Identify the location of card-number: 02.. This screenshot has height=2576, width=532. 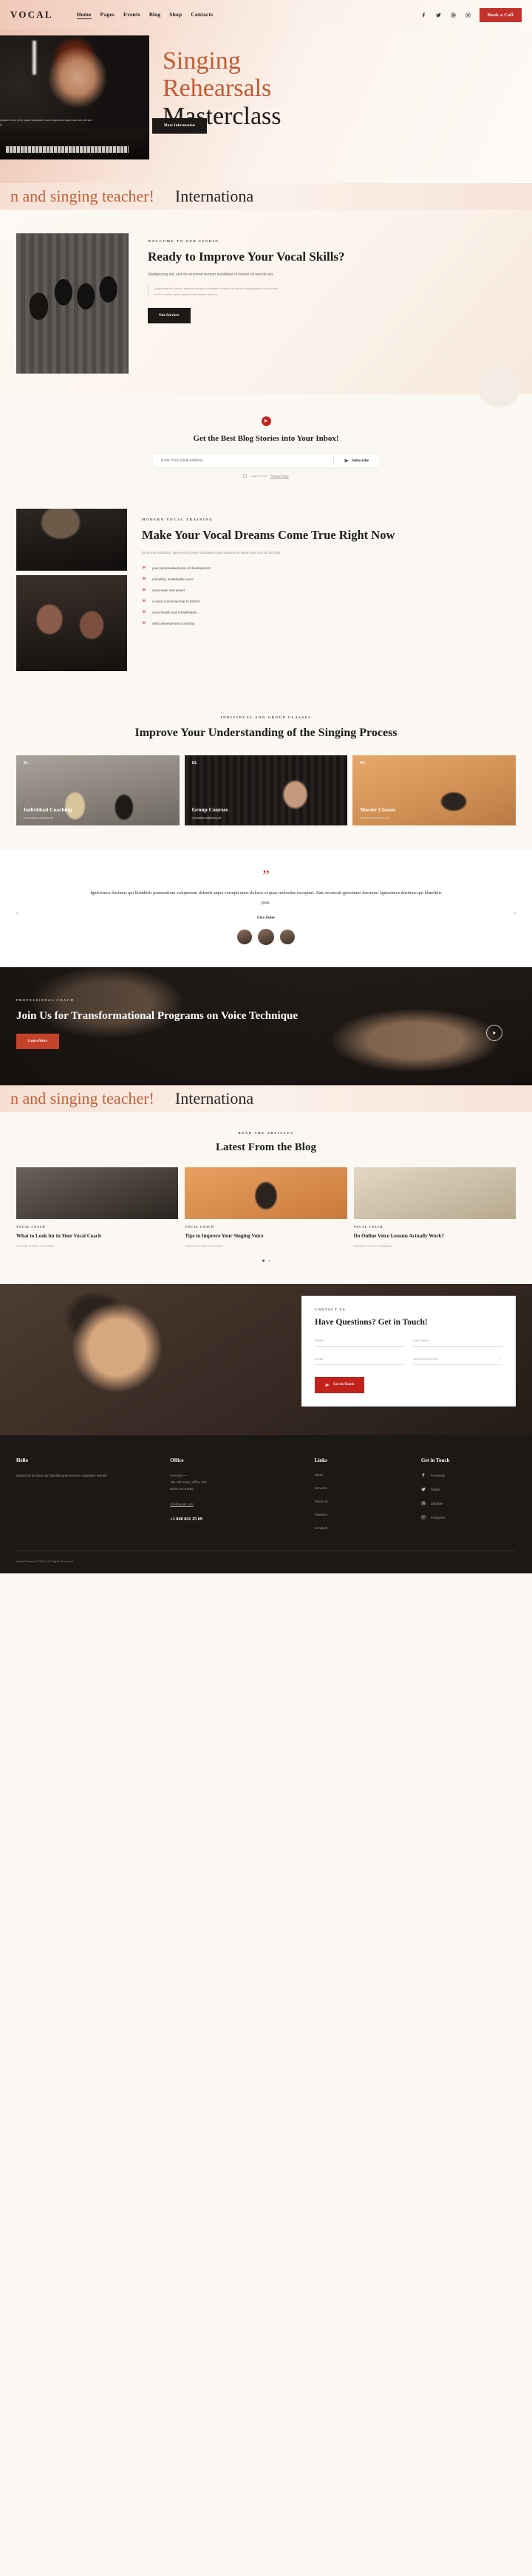
(194, 763).